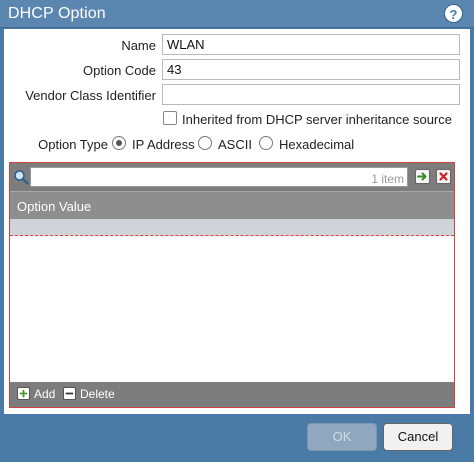  I want to click on grid-footer: Add Delete, so click(232, 394).